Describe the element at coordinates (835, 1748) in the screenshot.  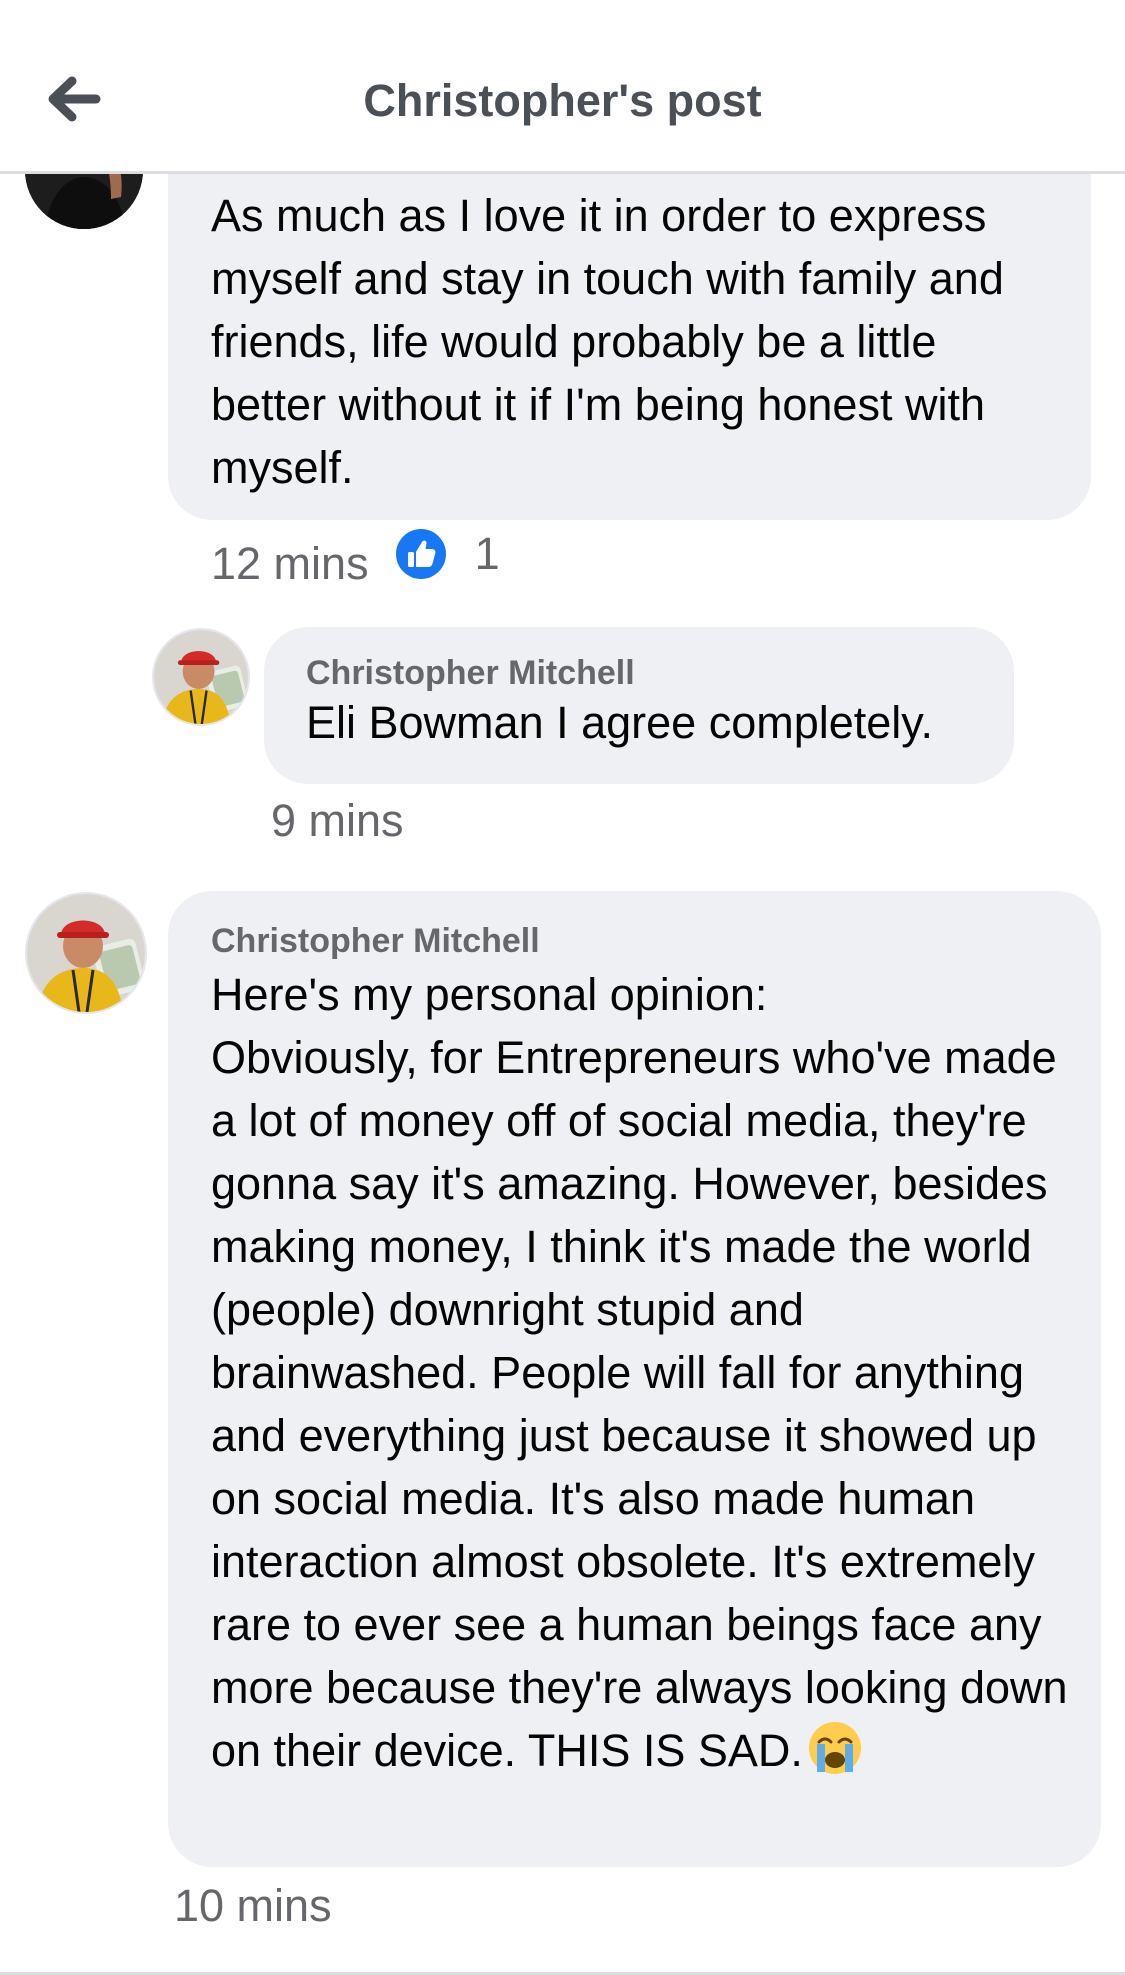
I see `loudly-crying-face-icon` at that location.